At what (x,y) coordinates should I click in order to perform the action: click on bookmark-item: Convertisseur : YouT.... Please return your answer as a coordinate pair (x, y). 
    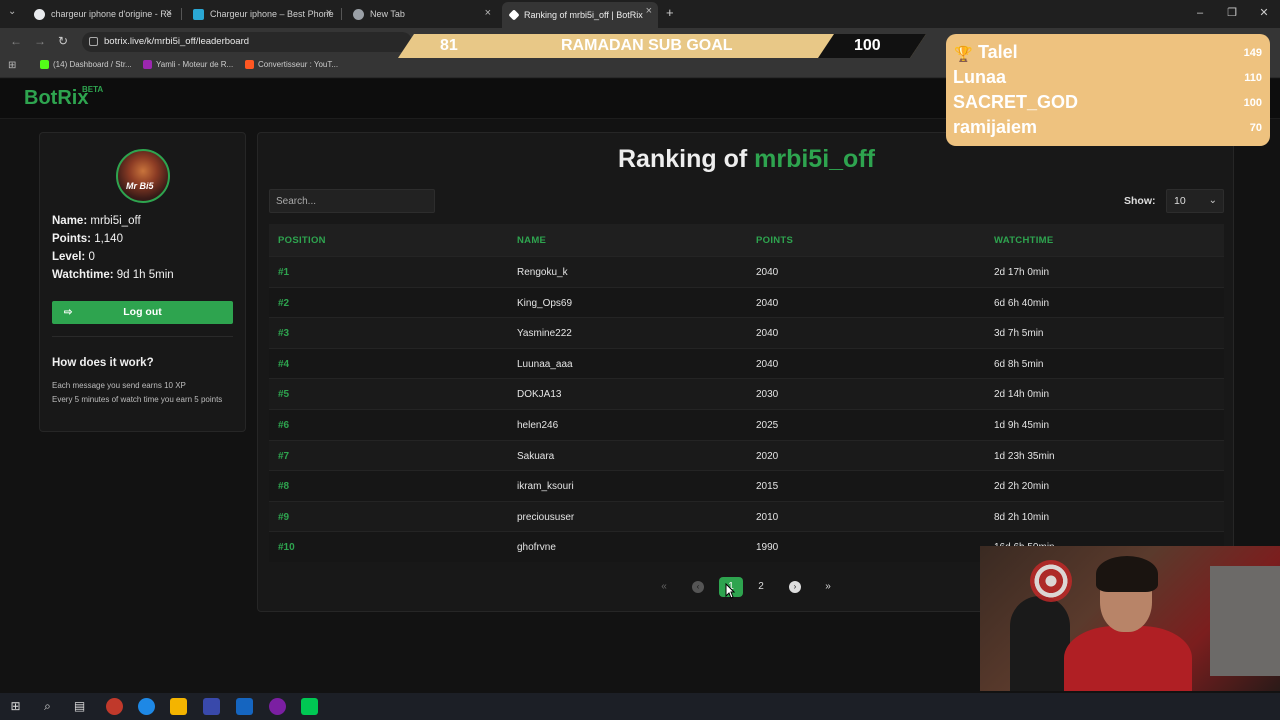
    Looking at the image, I should click on (291, 64).